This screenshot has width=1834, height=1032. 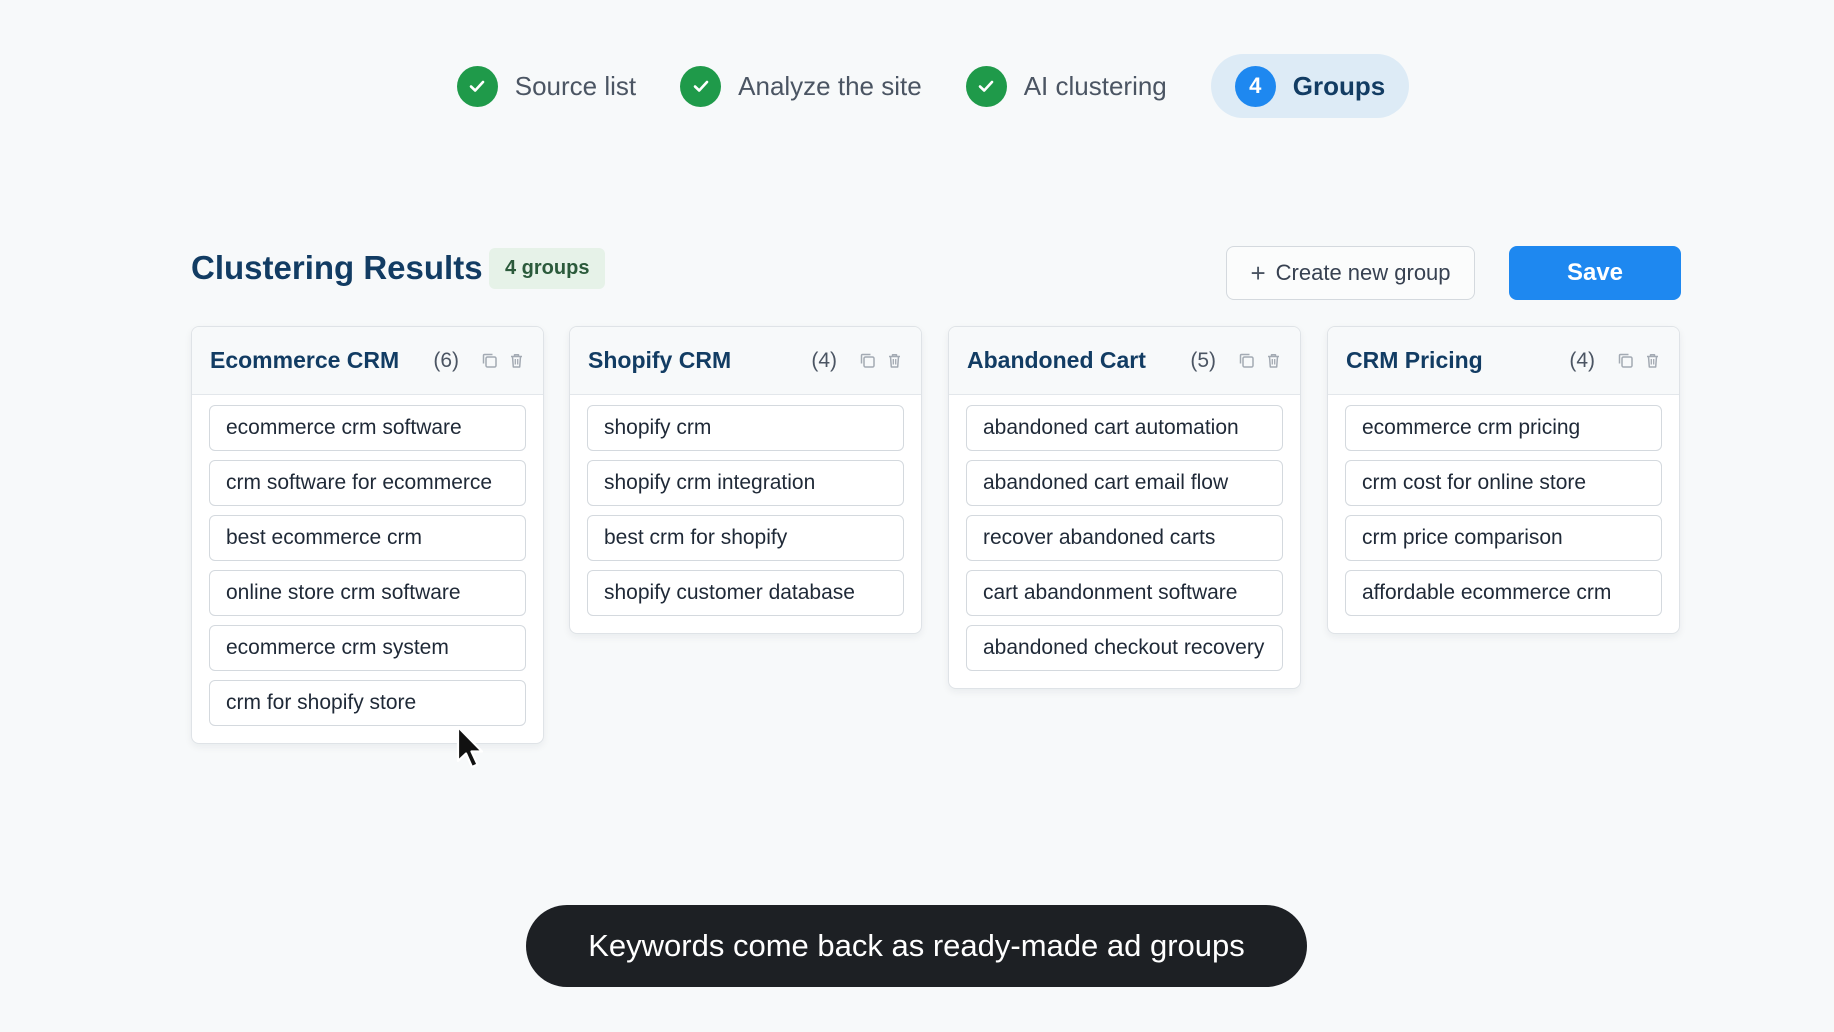 I want to click on group-card-header: Abandoned Cart (5), so click(x=1124, y=361).